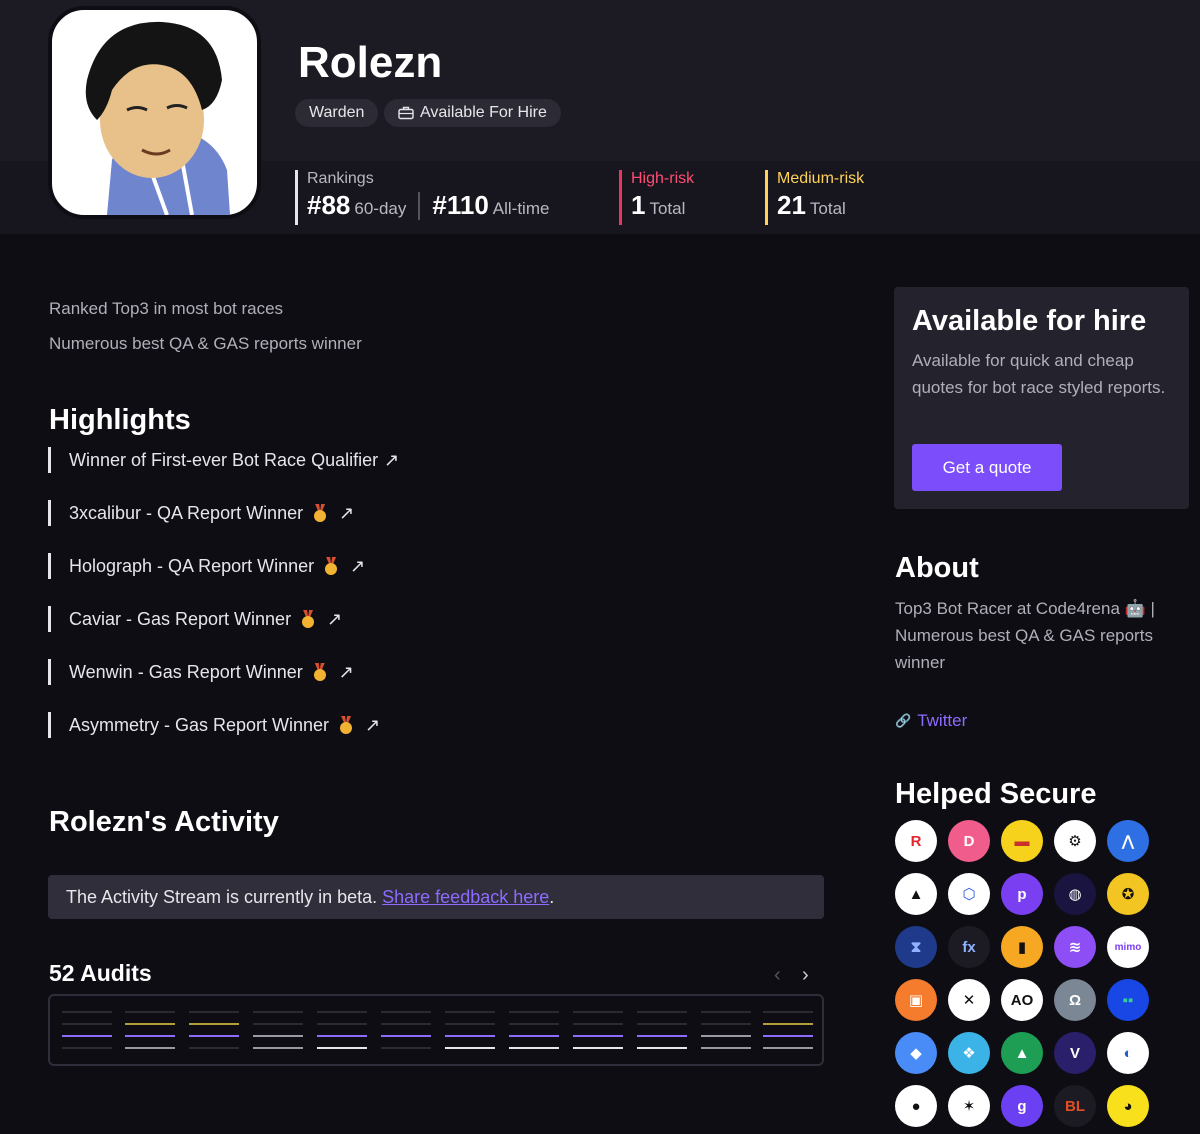 The height and width of the screenshot is (1134, 1200). I want to click on project-logo-icon: ⧗, so click(916, 947).